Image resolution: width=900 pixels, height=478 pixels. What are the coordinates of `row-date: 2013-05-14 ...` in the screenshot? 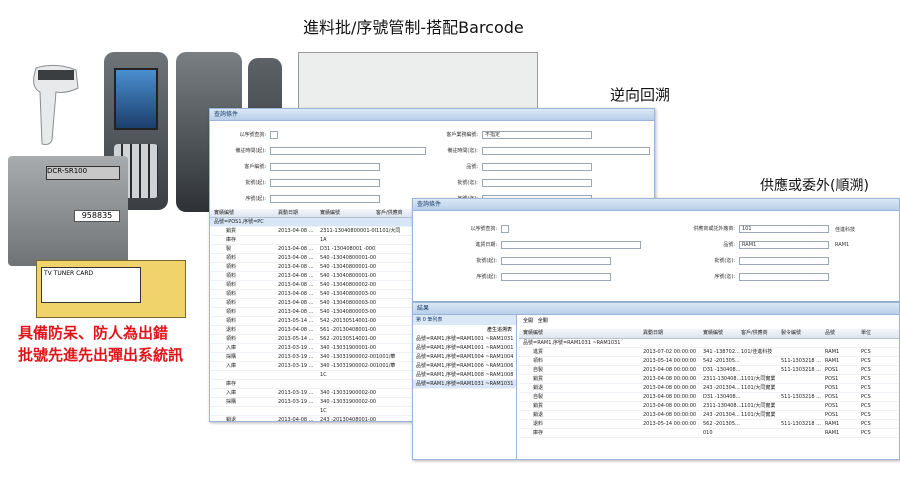 It's located at (296, 339).